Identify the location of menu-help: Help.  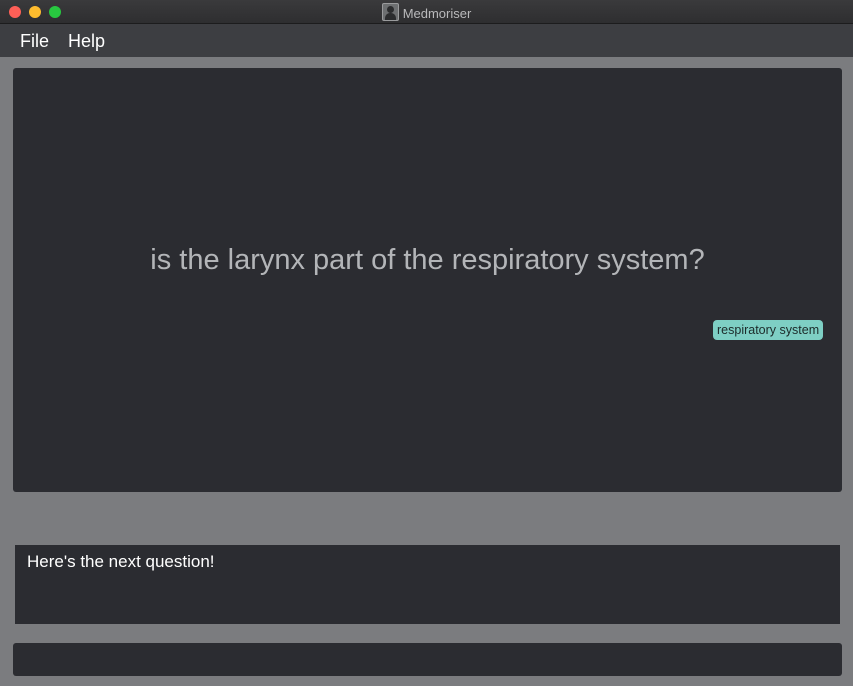
(86, 41).